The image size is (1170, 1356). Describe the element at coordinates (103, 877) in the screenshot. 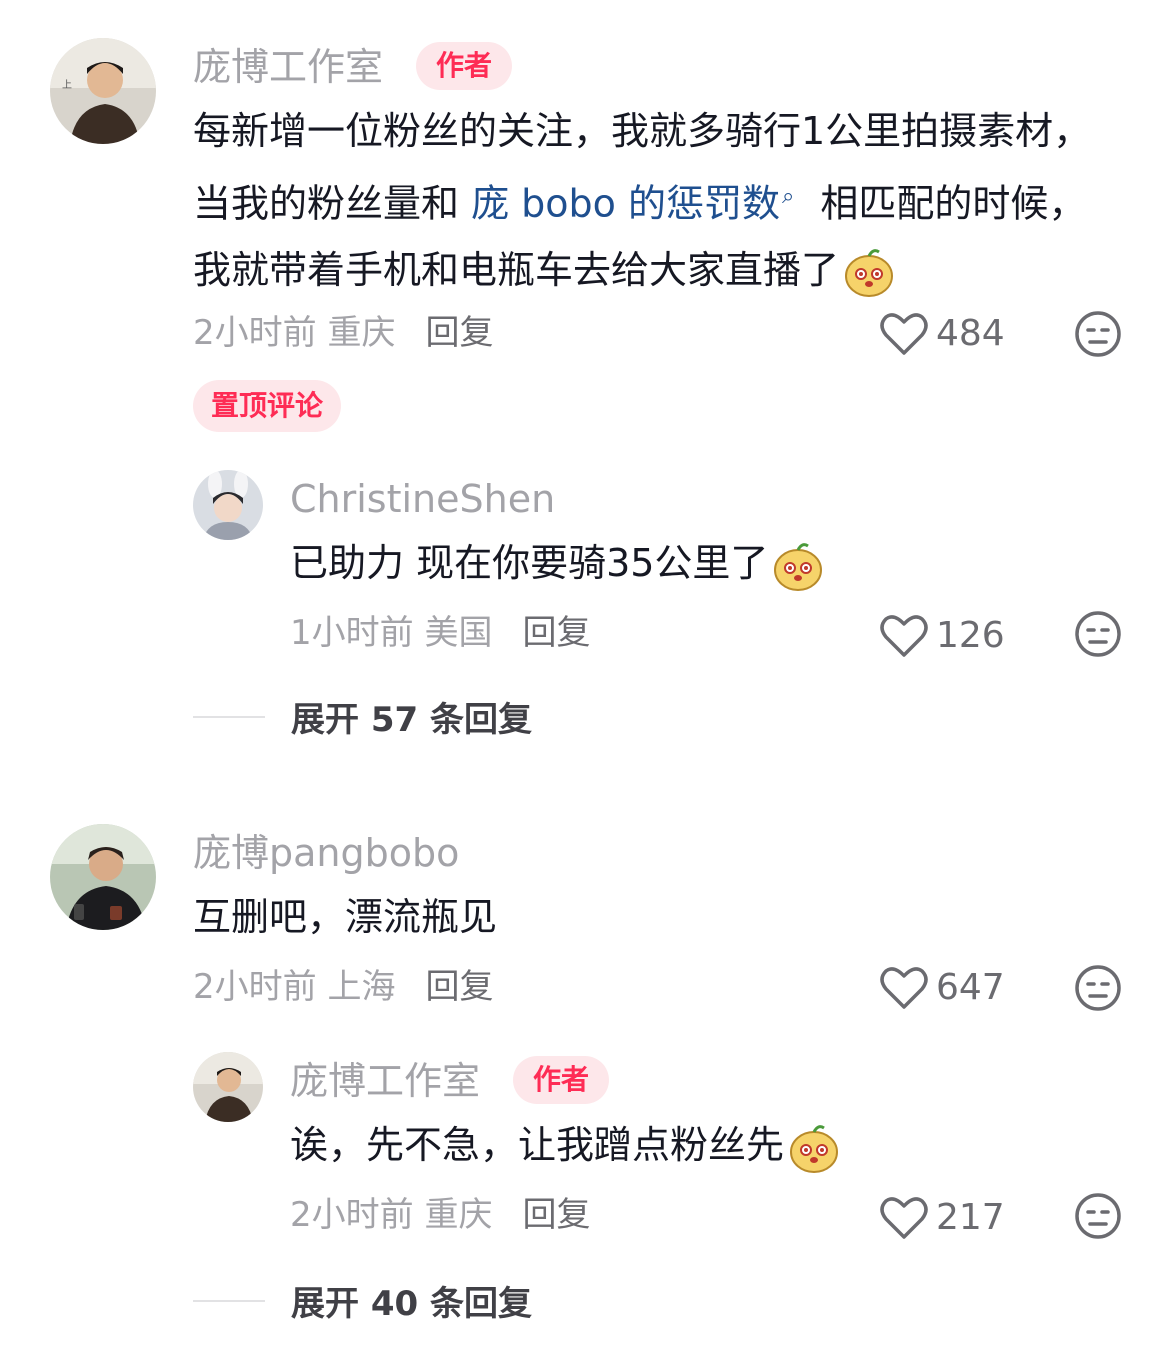

I see `avatar-pangbobo` at that location.